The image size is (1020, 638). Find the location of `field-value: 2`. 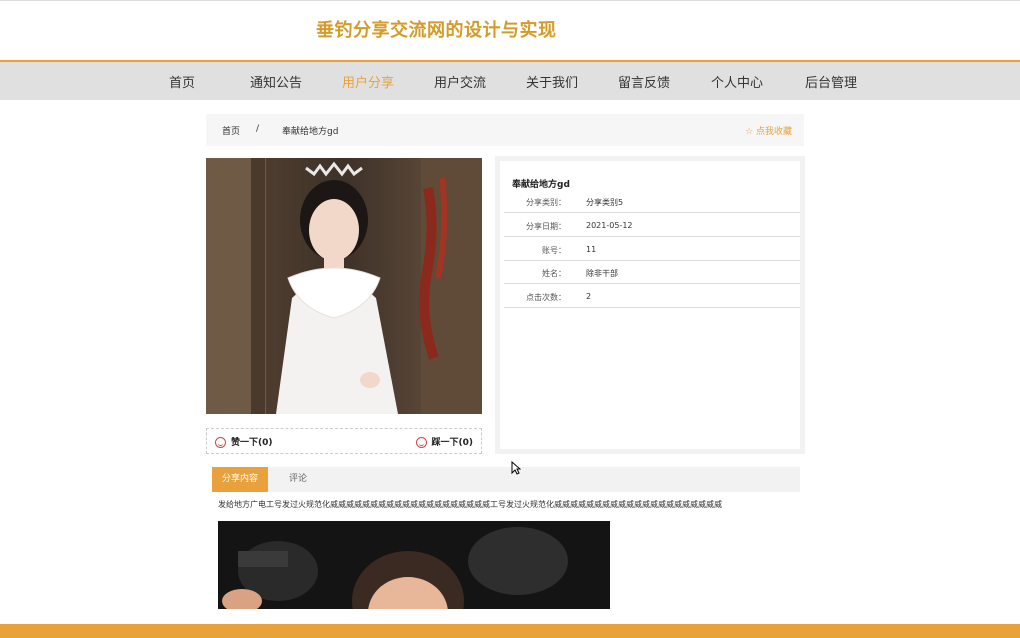

field-value: 2 is located at coordinates (589, 296).